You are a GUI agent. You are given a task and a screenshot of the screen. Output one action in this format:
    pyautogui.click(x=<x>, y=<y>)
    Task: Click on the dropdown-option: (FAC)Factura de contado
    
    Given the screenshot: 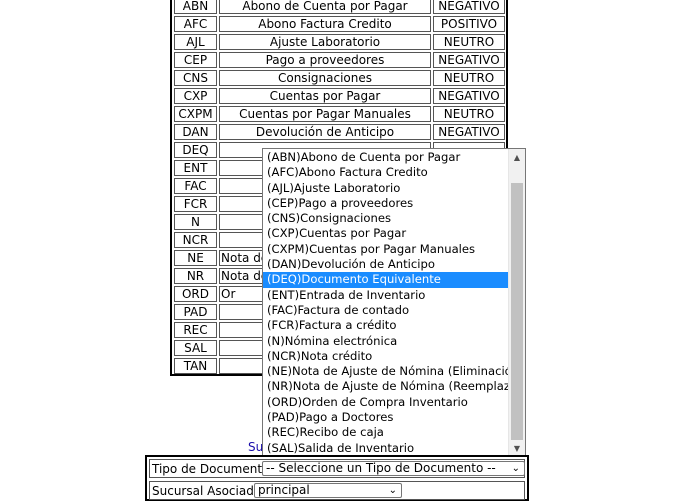 What is the action you would take?
    pyautogui.click(x=385, y=310)
    